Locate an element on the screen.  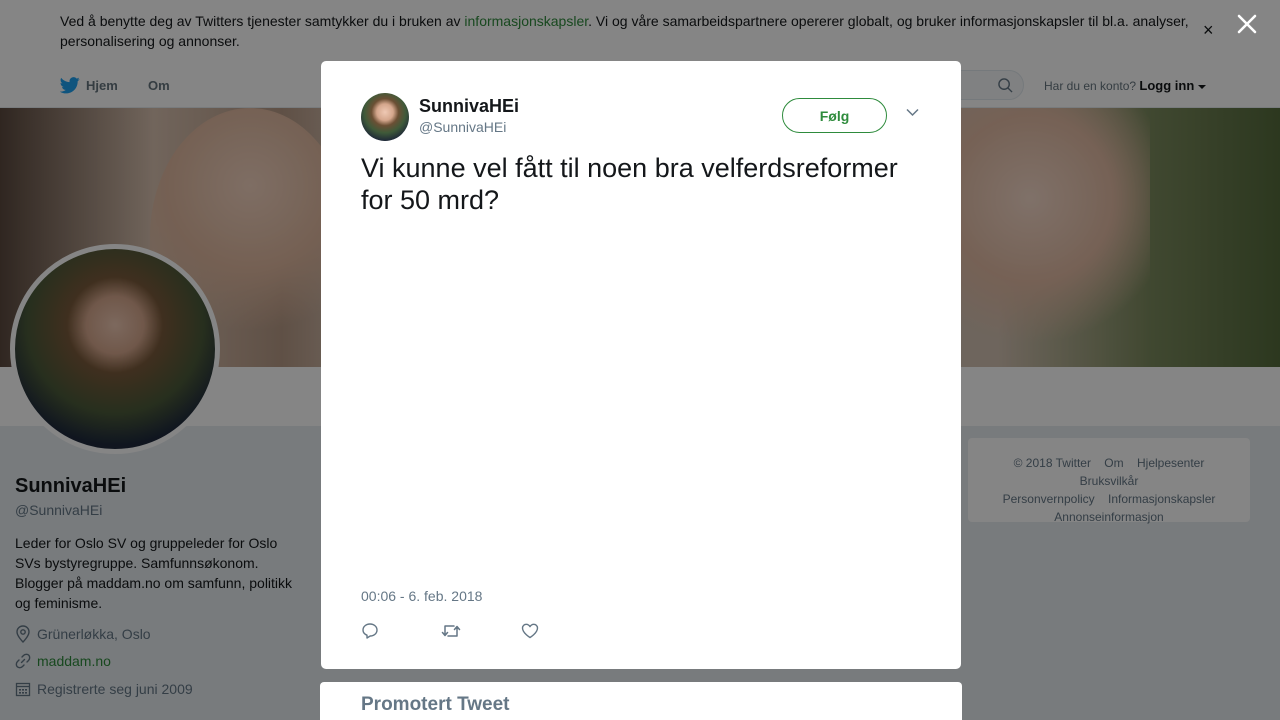
close-icon is located at coordinates (1247, 24).